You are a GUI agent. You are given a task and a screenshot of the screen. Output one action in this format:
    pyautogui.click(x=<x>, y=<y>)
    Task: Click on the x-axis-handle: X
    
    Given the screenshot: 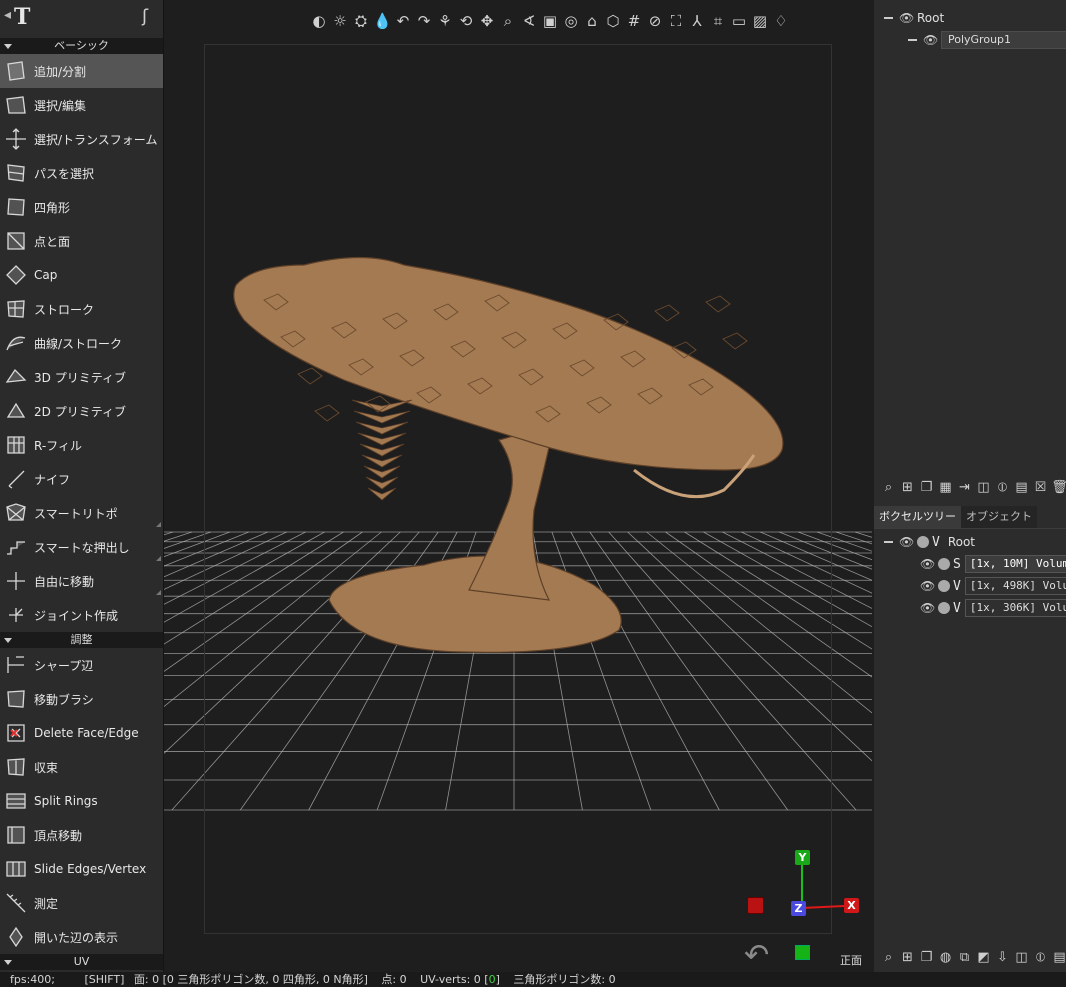 What is the action you would take?
    pyautogui.click(x=851, y=905)
    